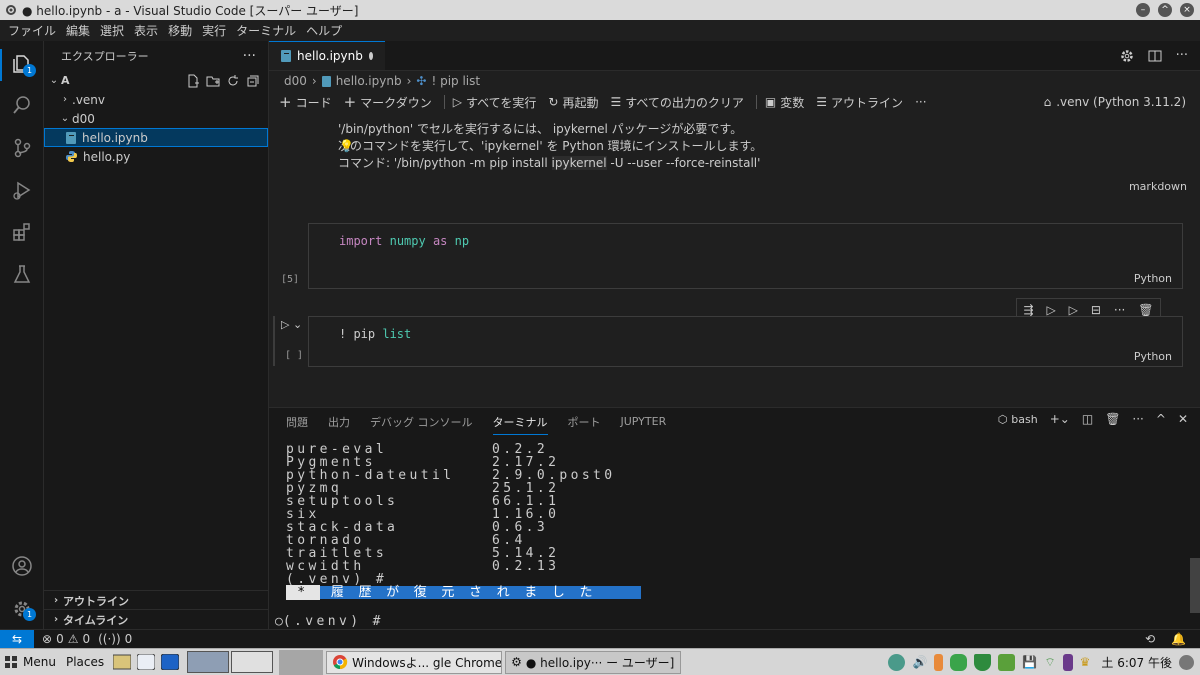 This screenshot has width=1200, height=675. What do you see at coordinates (85, 662) in the screenshot?
I see `taskbar-places-button: Places` at bounding box center [85, 662].